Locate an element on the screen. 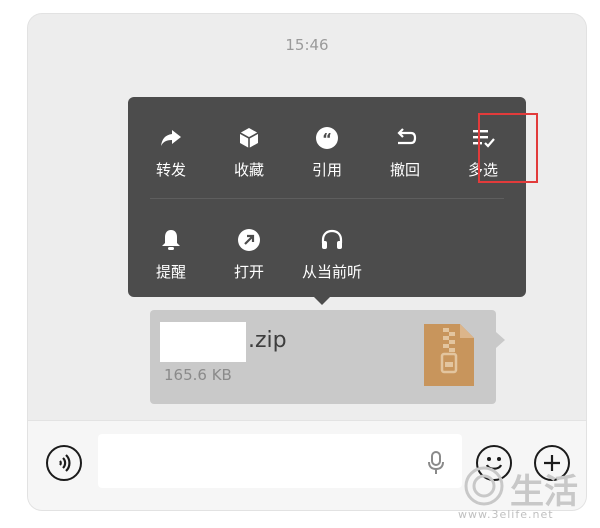 Image resolution: width=600 pixels, height=528 pixels. menu-item-label: 转发 is located at coordinates (170, 170).